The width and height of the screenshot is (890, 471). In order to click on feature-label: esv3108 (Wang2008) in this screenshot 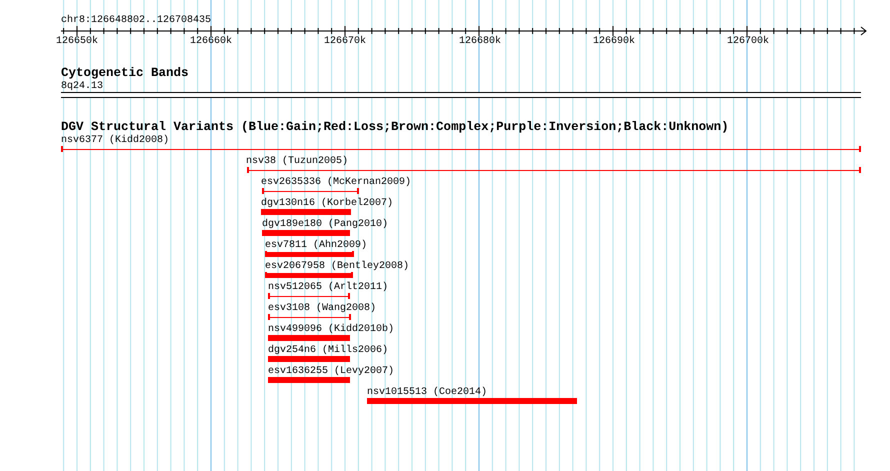, I will do `click(322, 308)`.